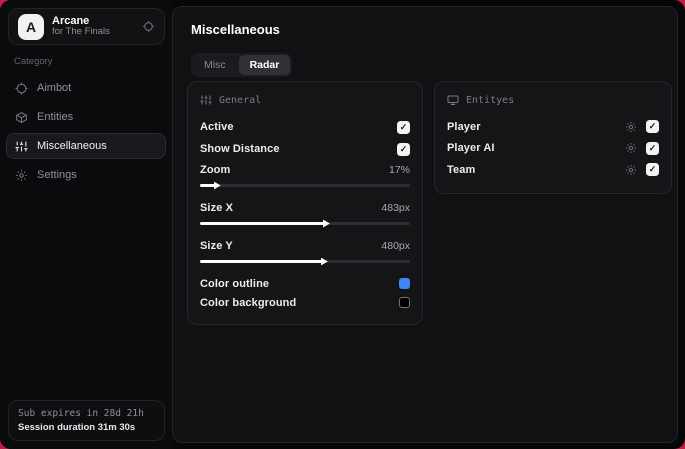  What do you see at coordinates (86, 117) in the screenshot?
I see `sidebar-item-entities: Entities` at bounding box center [86, 117].